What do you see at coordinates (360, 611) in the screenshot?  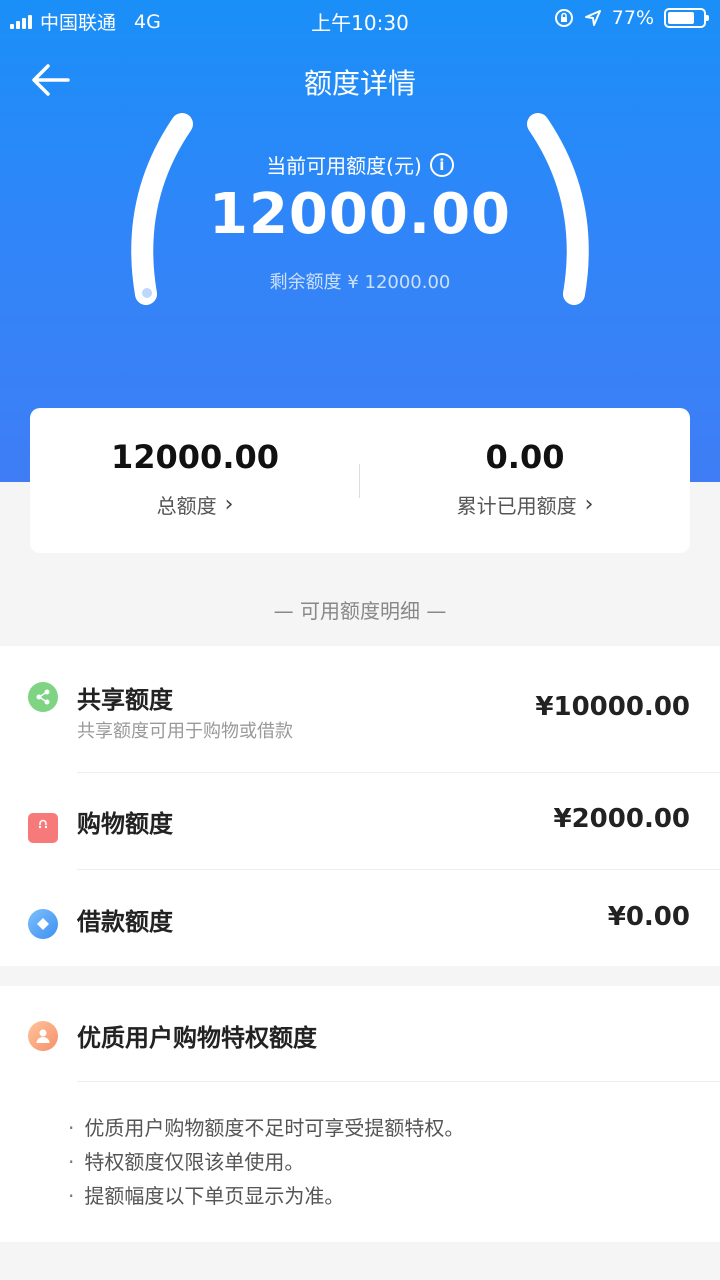 I see `section-title: — 可用额度明细 —` at bounding box center [360, 611].